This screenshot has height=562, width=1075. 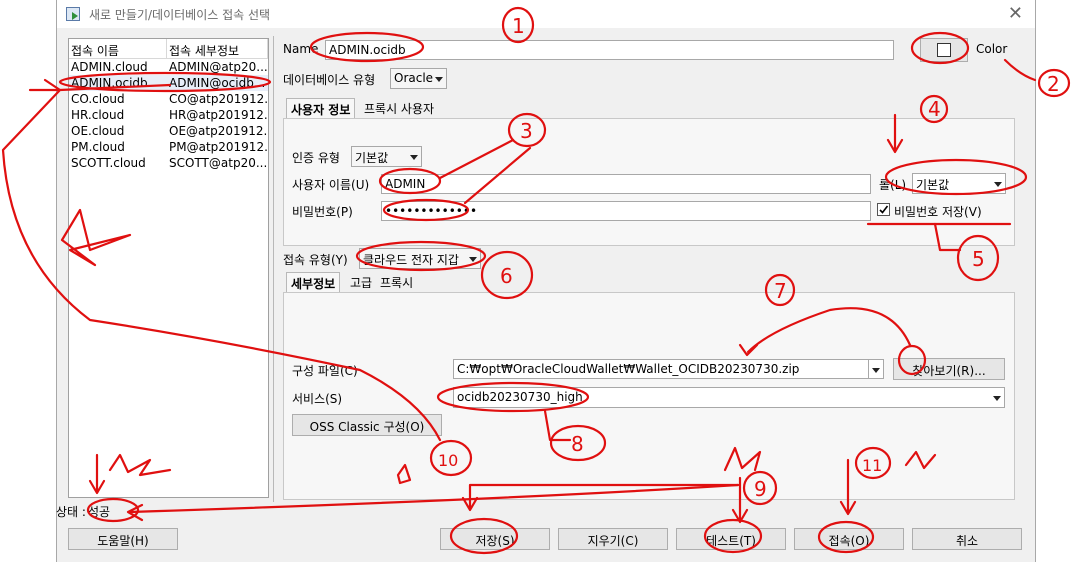 I want to click on color-label: Color, so click(x=992, y=49).